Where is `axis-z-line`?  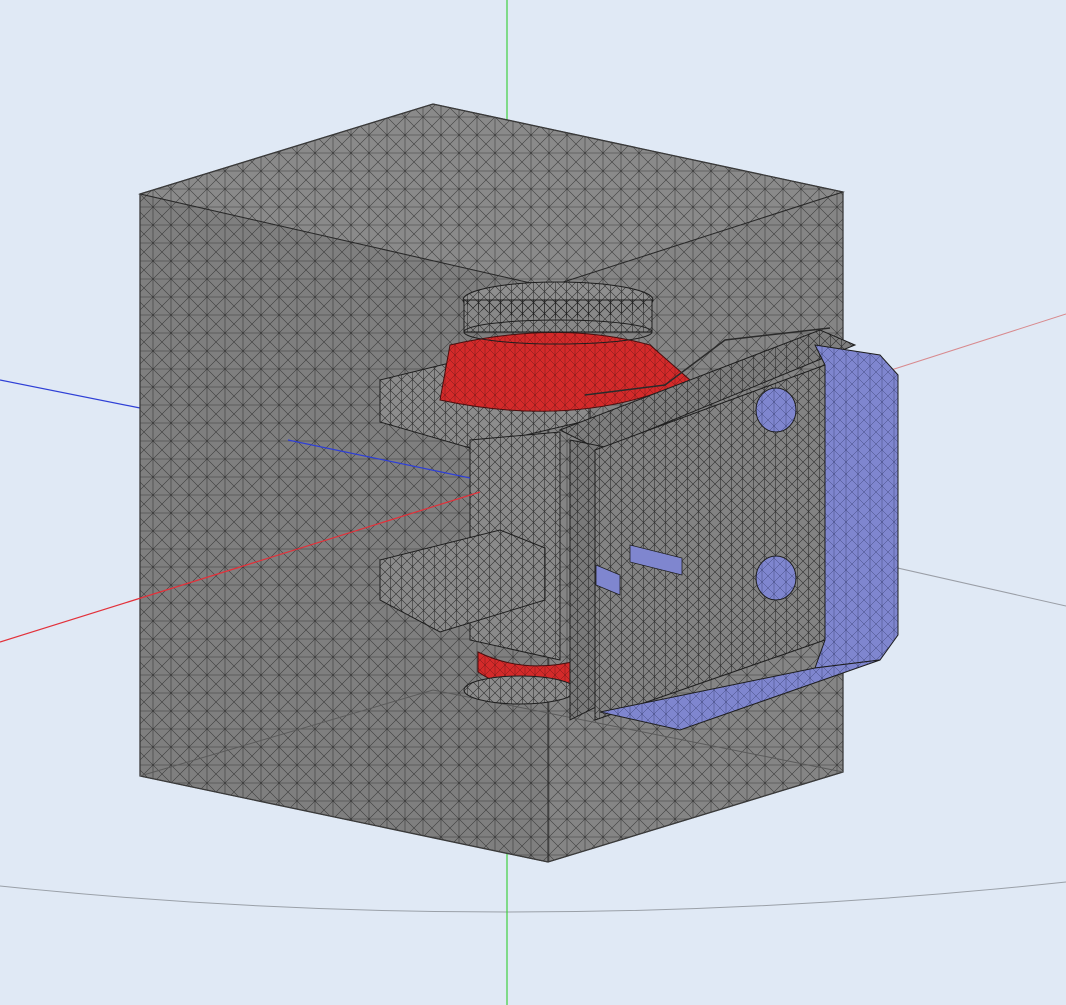 axis-z-line is located at coordinates (70, 394).